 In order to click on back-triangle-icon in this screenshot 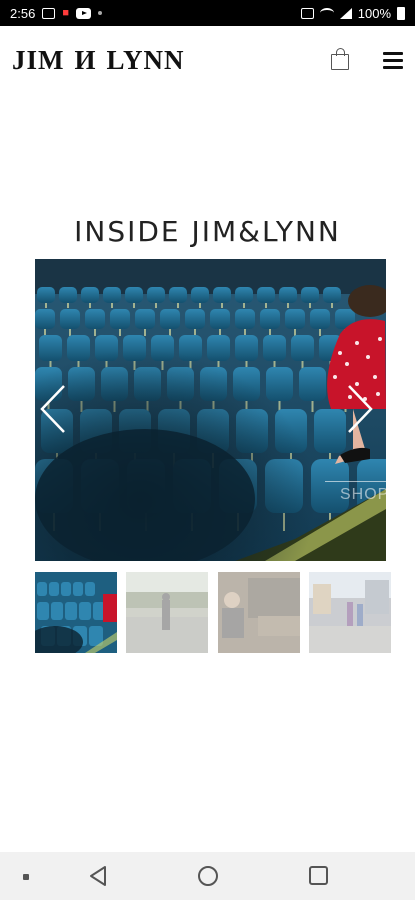, I will do `click(98, 876)`.